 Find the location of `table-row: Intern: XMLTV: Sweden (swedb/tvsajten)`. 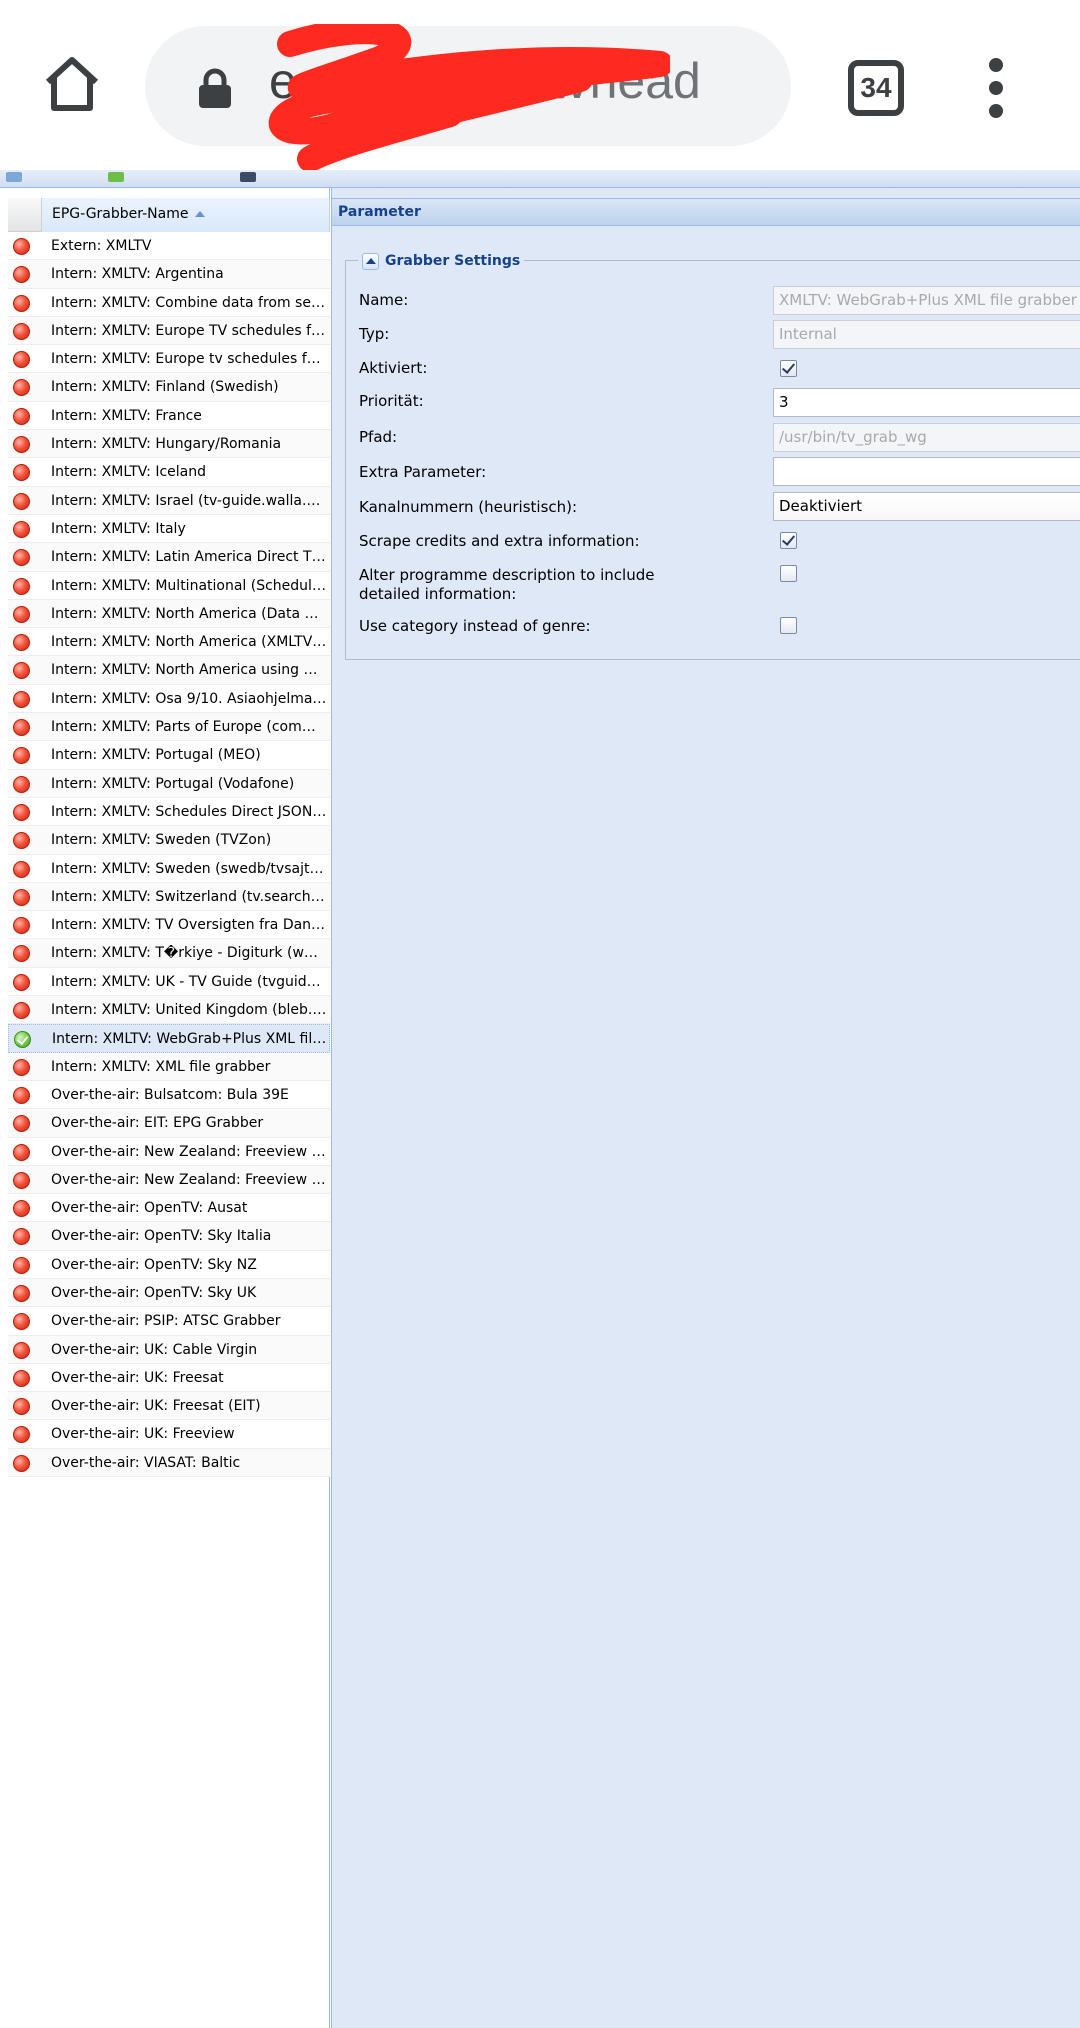

table-row: Intern: XMLTV: Sweden (swedb/tvsajten) is located at coordinates (169, 868).